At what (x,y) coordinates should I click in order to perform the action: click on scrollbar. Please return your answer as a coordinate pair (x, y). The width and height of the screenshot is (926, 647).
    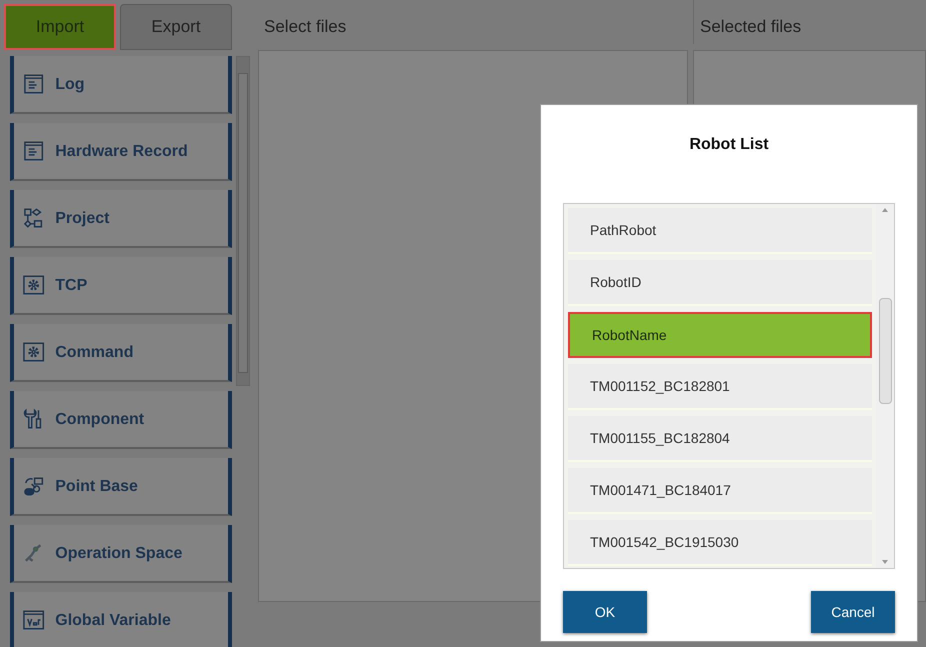
    Looking at the image, I should click on (243, 221).